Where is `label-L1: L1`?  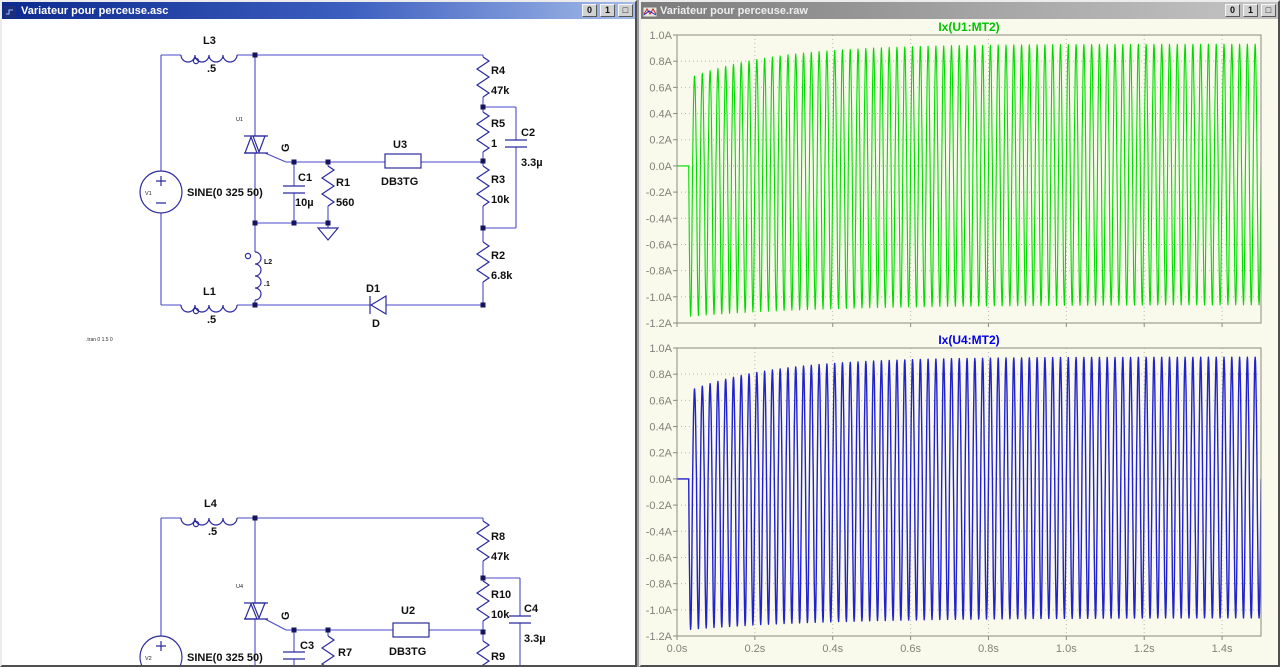 label-L1: L1 is located at coordinates (209, 292).